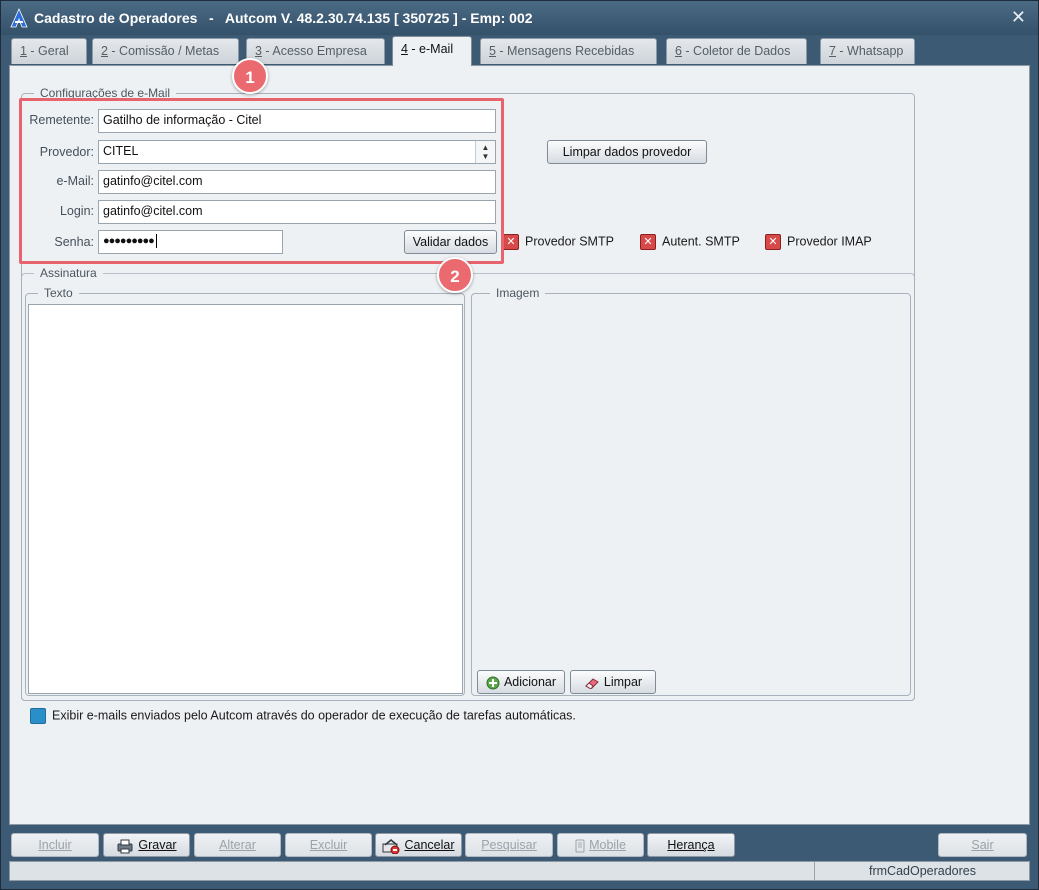 The image size is (1039, 890). I want to click on provedor-smtp-status: ✕ Provedor SMTP, so click(558, 242).